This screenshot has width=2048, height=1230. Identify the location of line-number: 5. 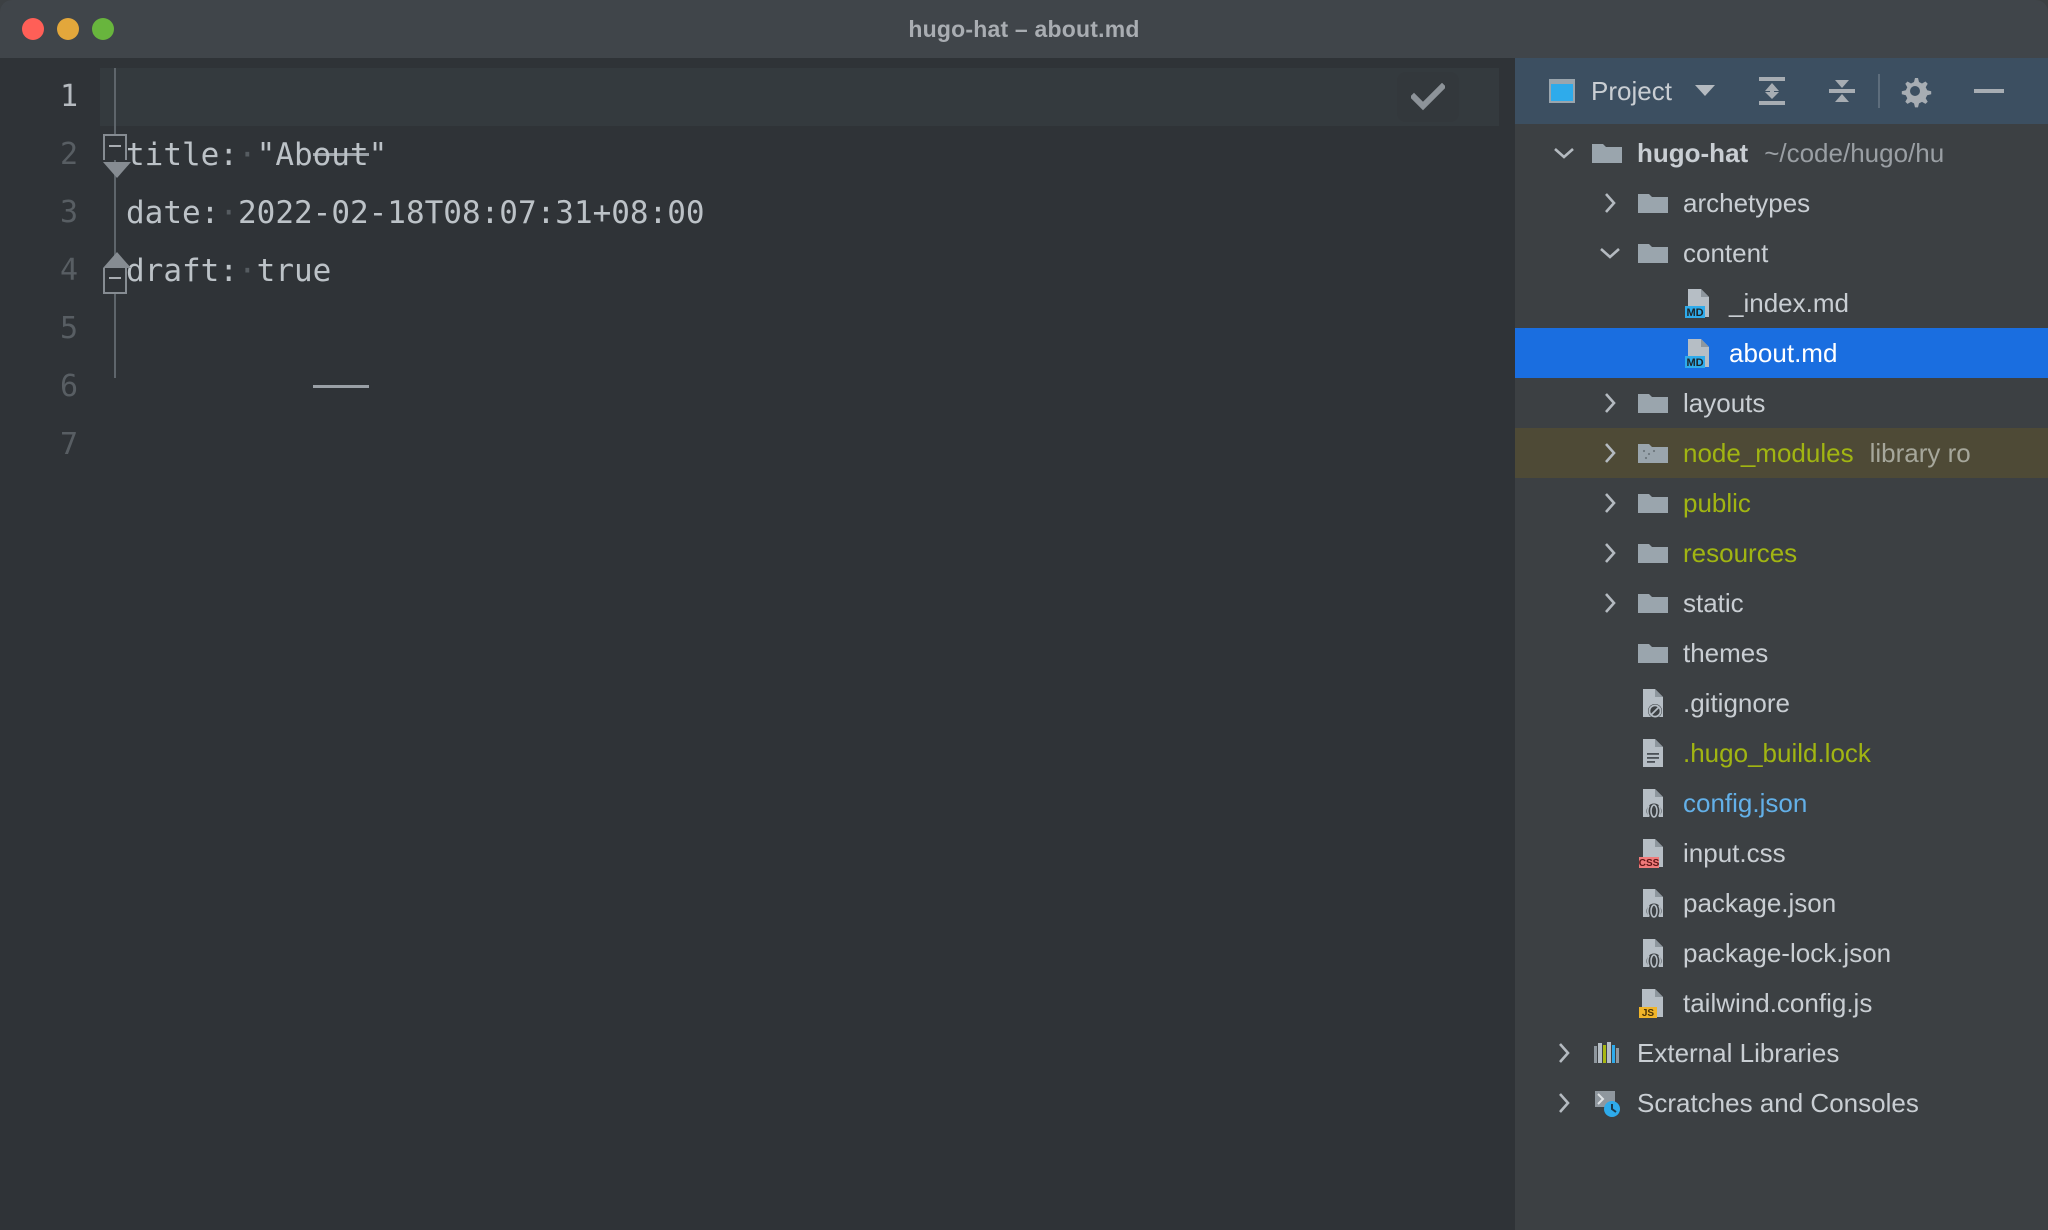
(68, 328).